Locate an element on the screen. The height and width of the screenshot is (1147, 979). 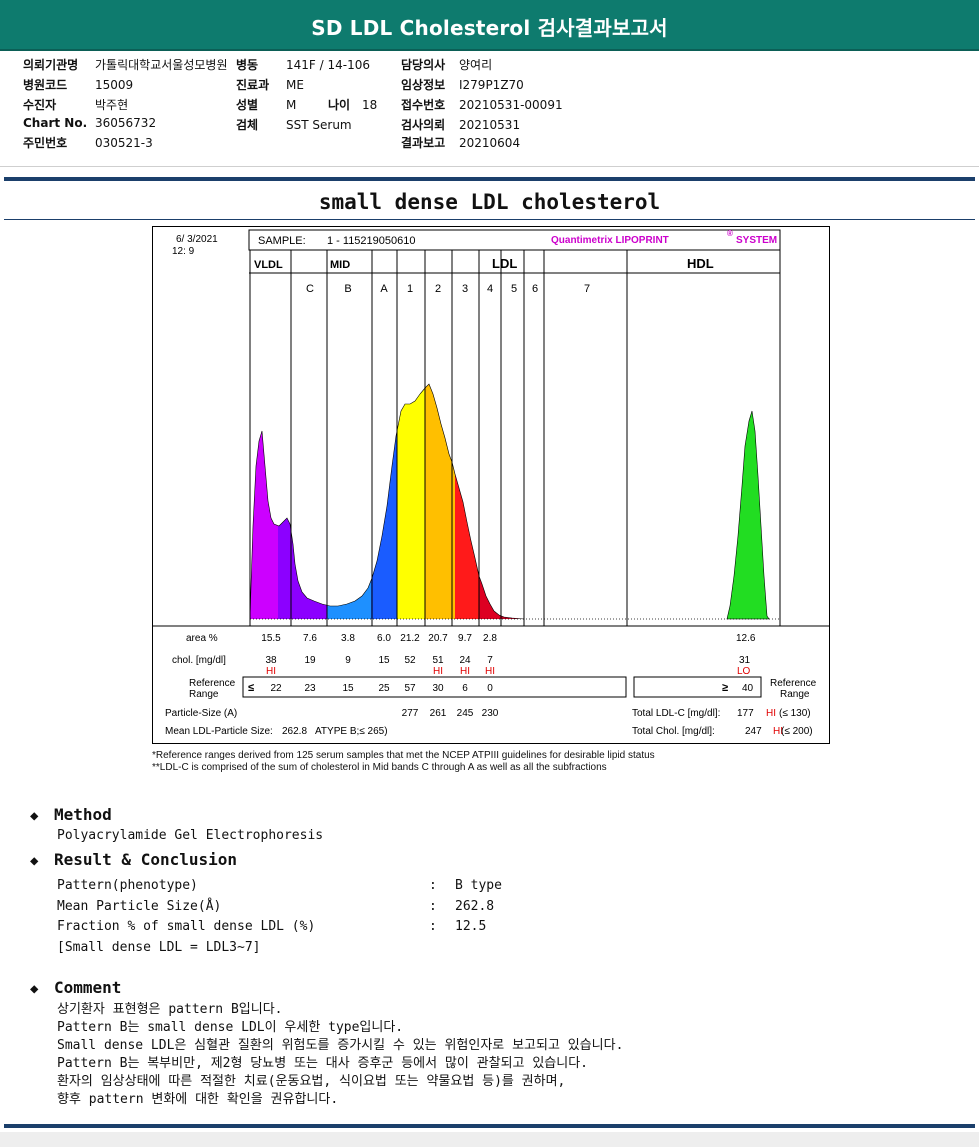
comment-heading: ◆ Comment is located at coordinates (76, 987).